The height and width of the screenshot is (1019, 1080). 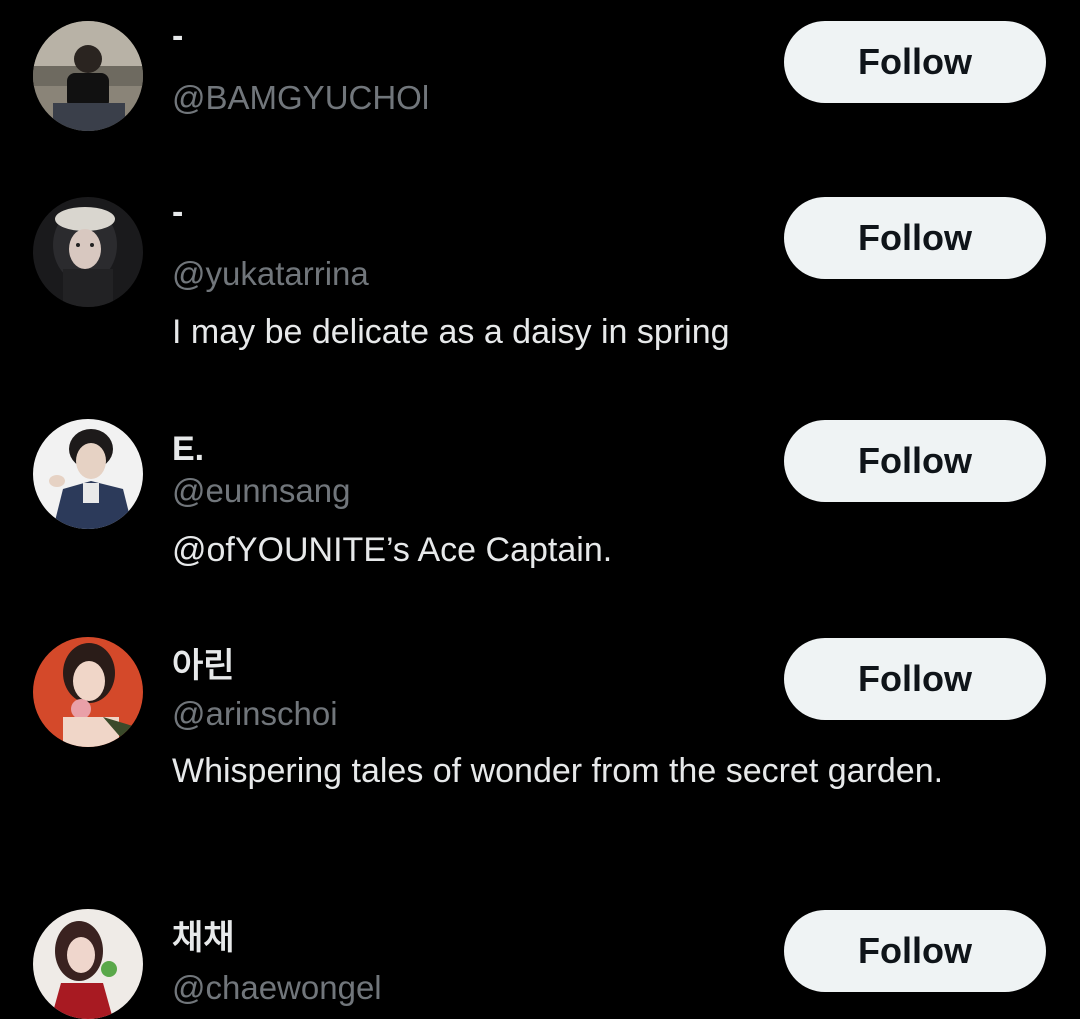 What do you see at coordinates (255, 713) in the screenshot?
I see `user-handle: @arinschoi` at bounding box center [255, 713].